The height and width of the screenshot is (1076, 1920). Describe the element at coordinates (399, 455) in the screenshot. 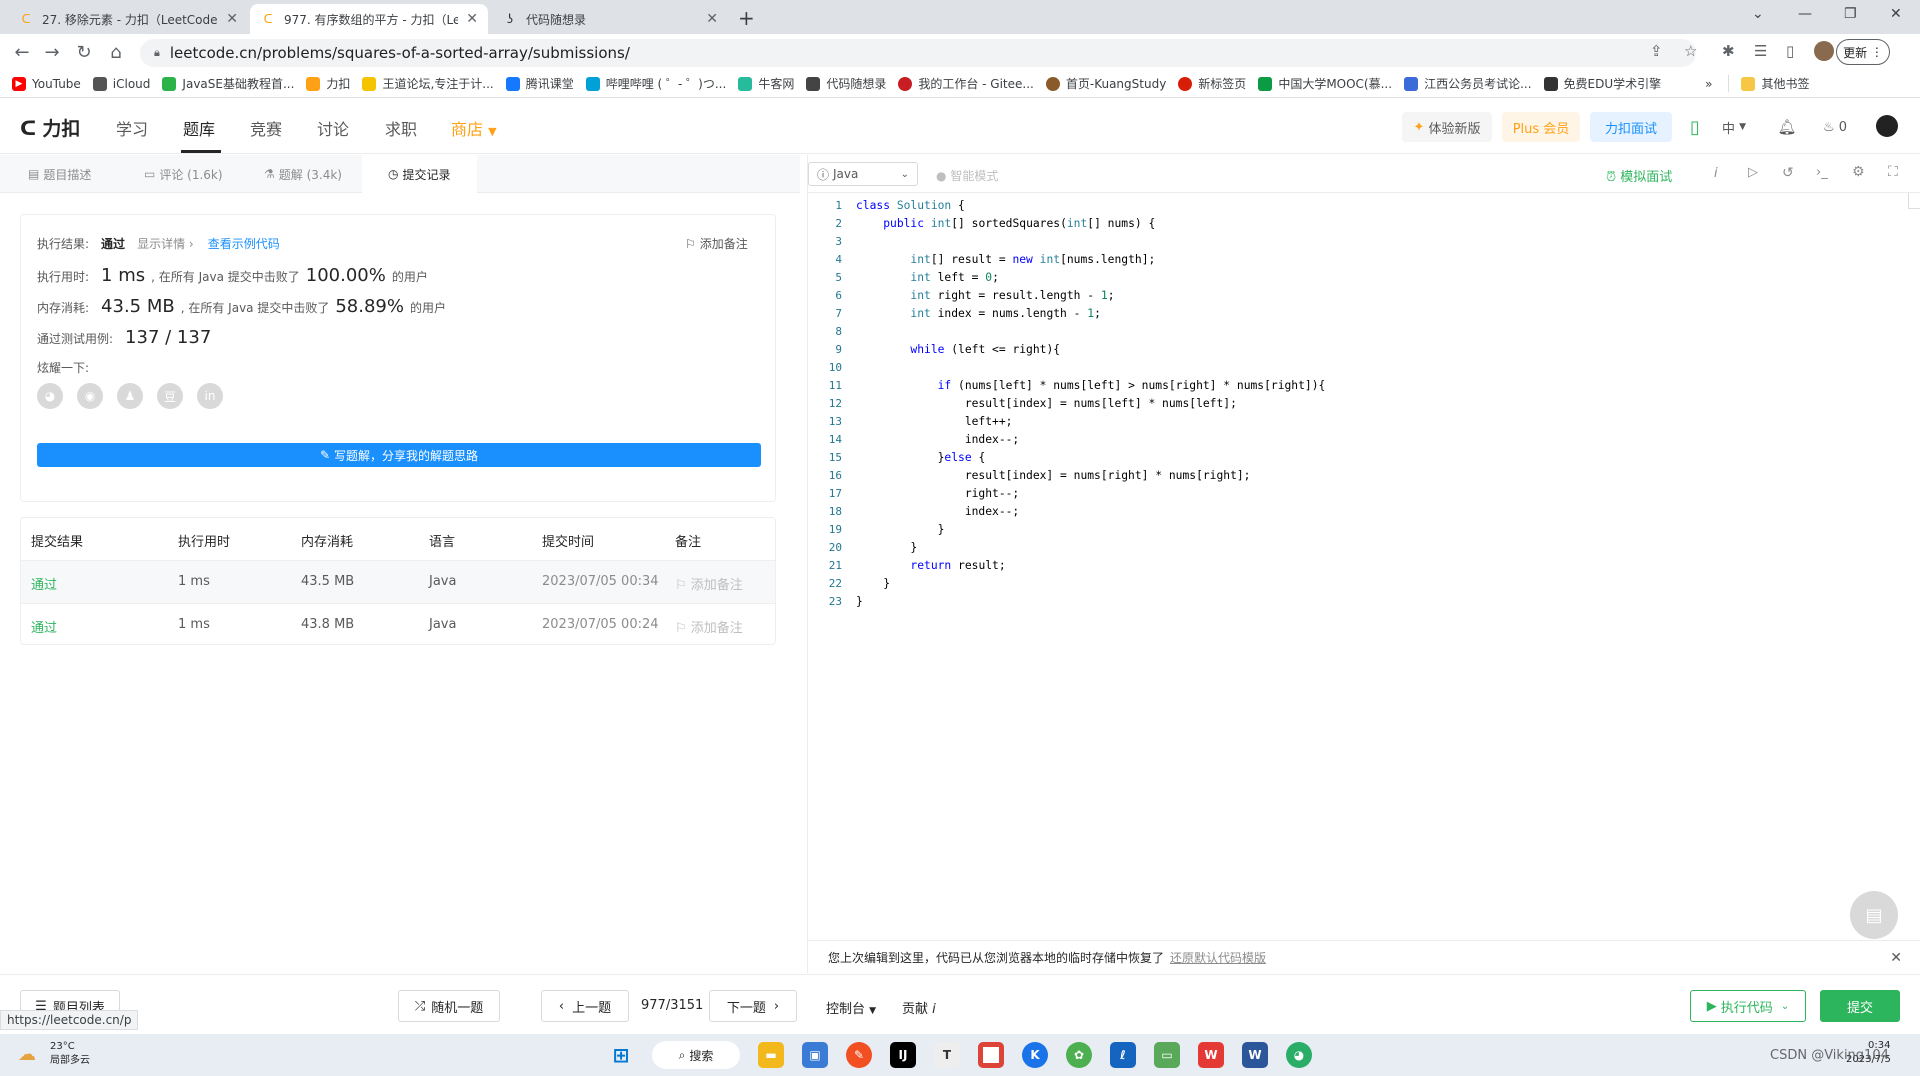

I see `write-solution-button: ✎ 写题解，分享我的解题思路` at that location.